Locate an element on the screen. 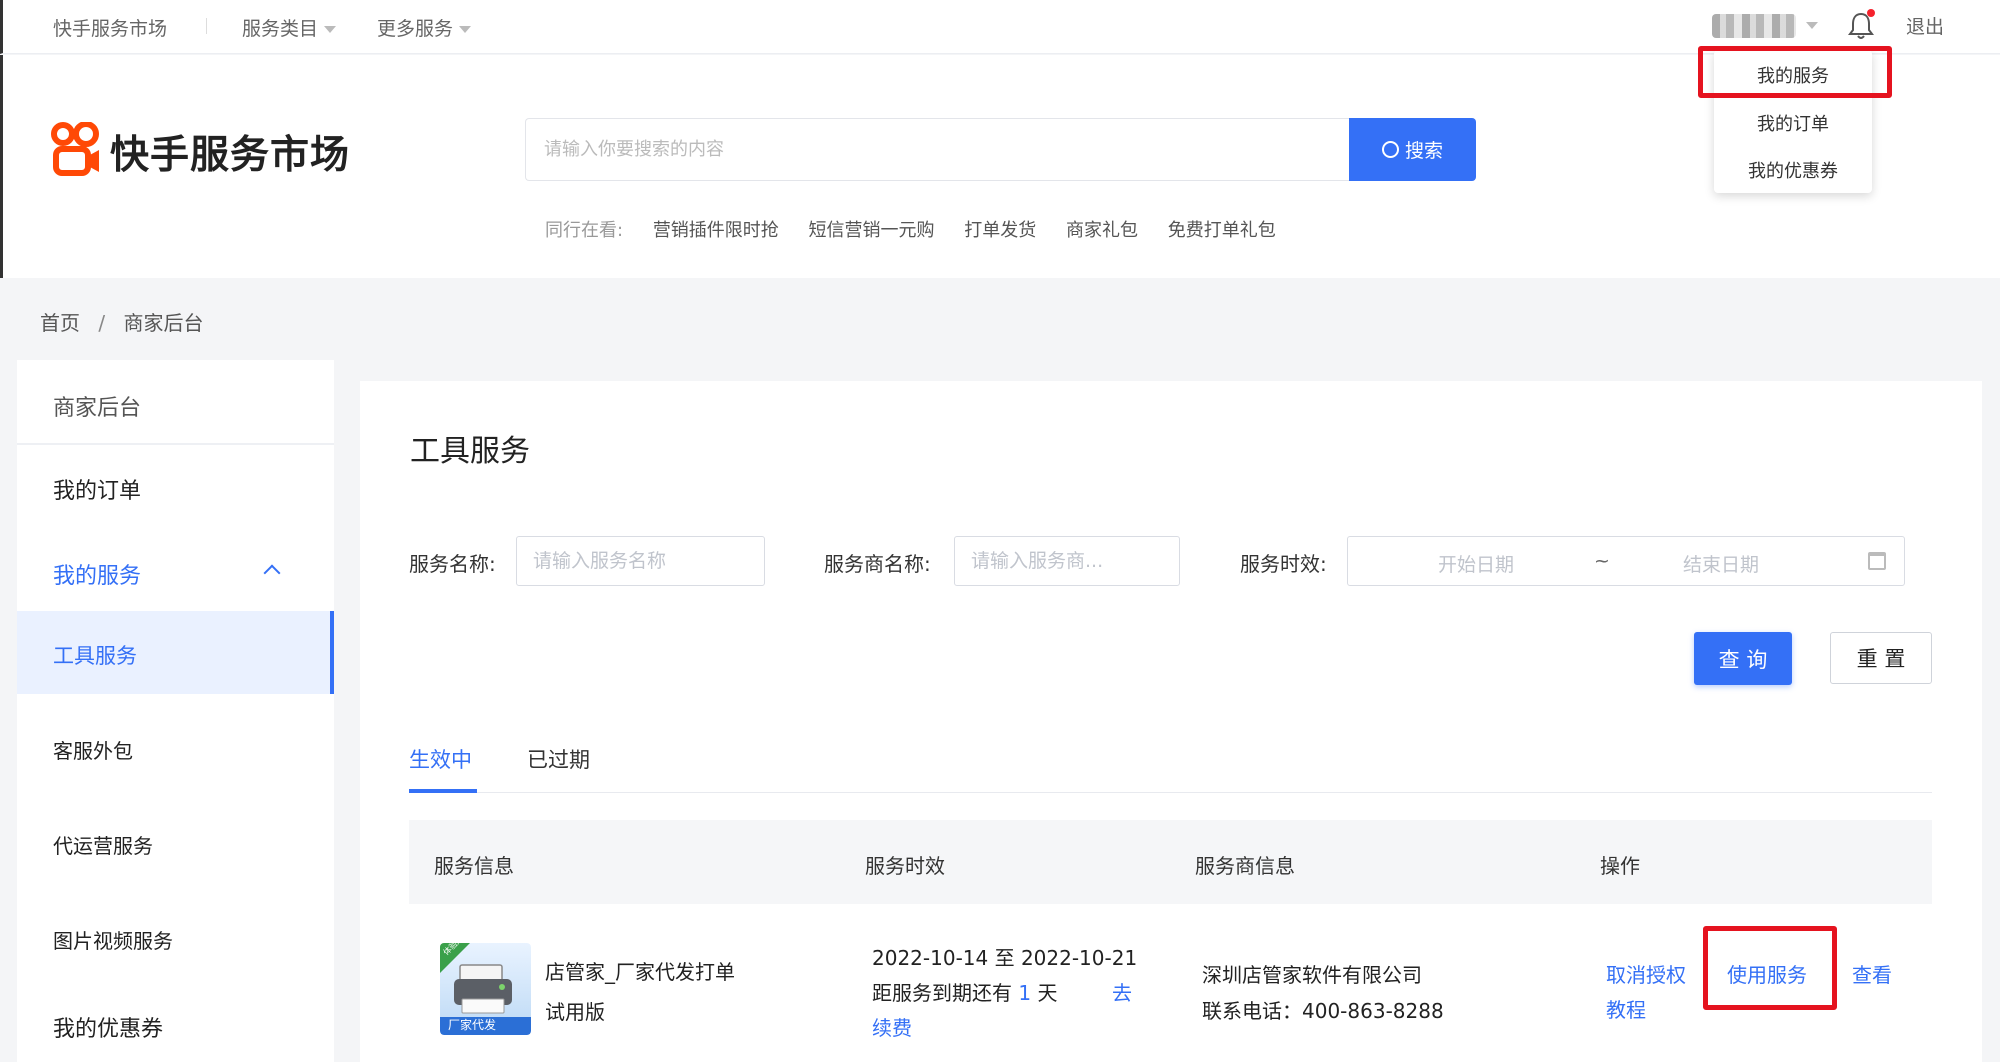 The height and width of the screenshot is (1062, 2000). logo-text: 快手服务市场 is located at coordinates (230, 152).